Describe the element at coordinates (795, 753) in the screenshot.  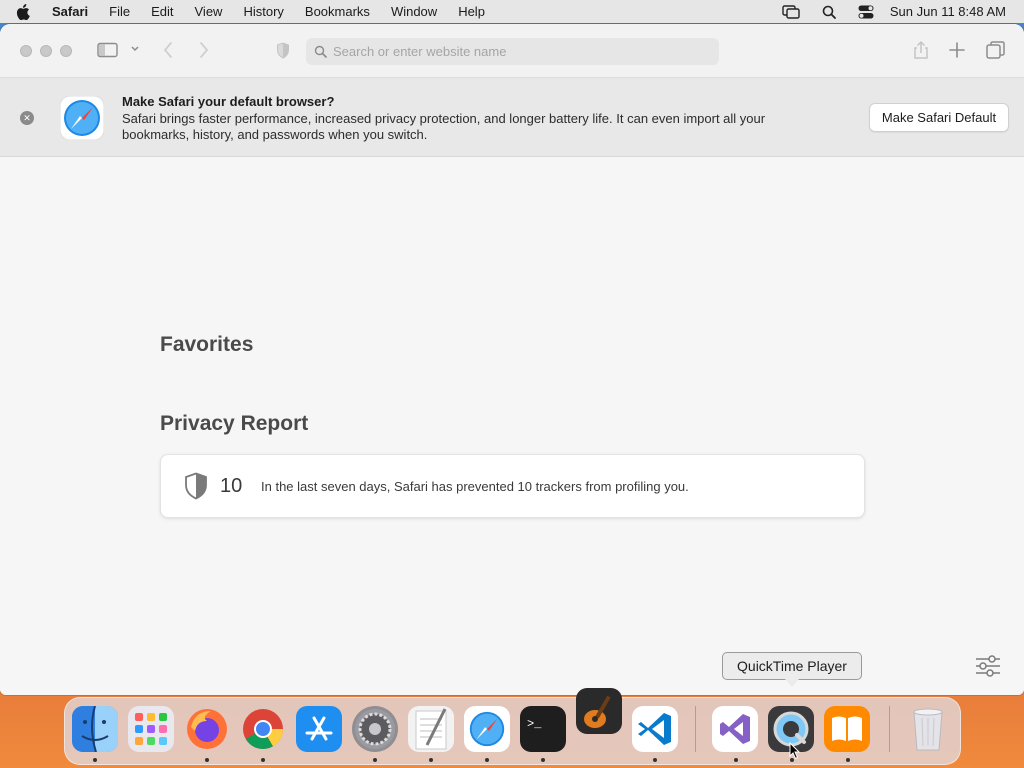
I see `mouse-cursor-icon` at that location.